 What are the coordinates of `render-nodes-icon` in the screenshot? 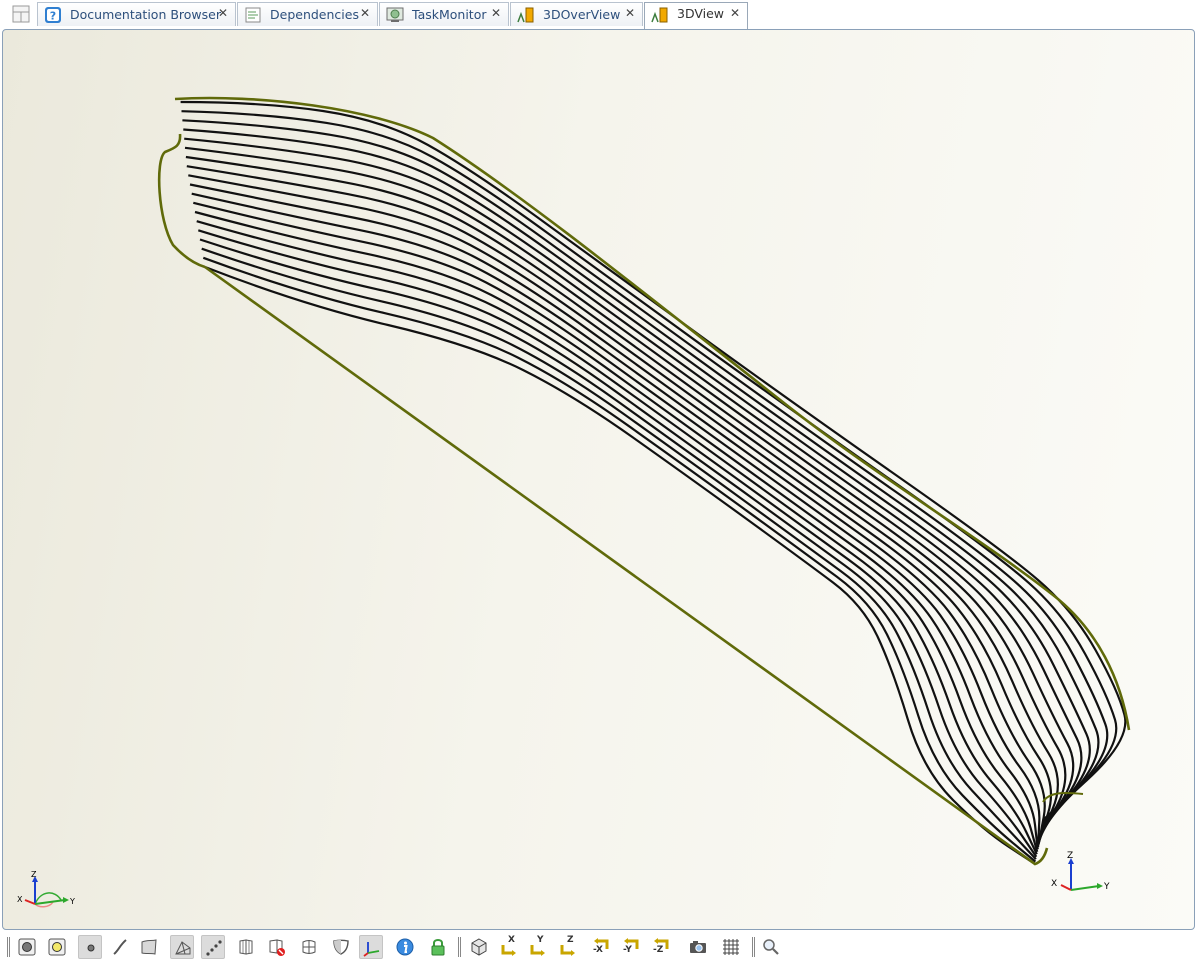 It's located at (57, 947).